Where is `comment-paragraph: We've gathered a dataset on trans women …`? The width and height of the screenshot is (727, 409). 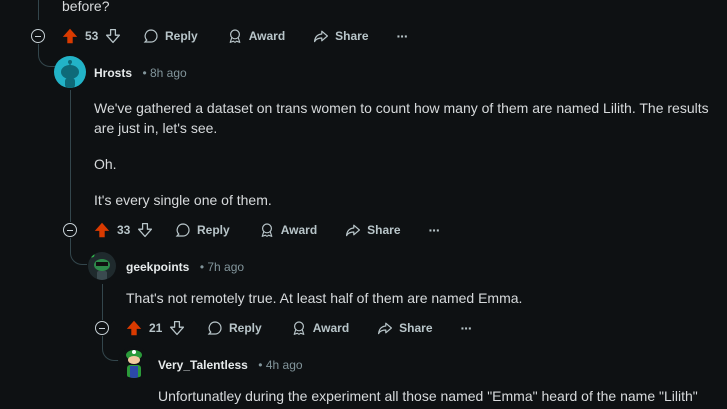
comment-paragraph: We've gathered a dataset on trans women … is located at coordinates (401, 118).